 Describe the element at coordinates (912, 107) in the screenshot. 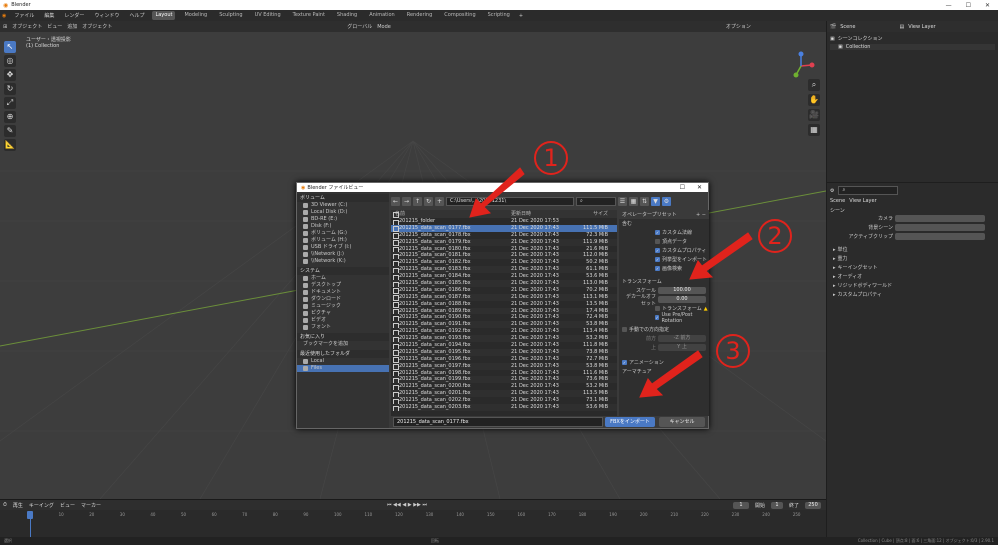

I see `outliner: ▣ シーンコレクション ▣ Collection` at that location.